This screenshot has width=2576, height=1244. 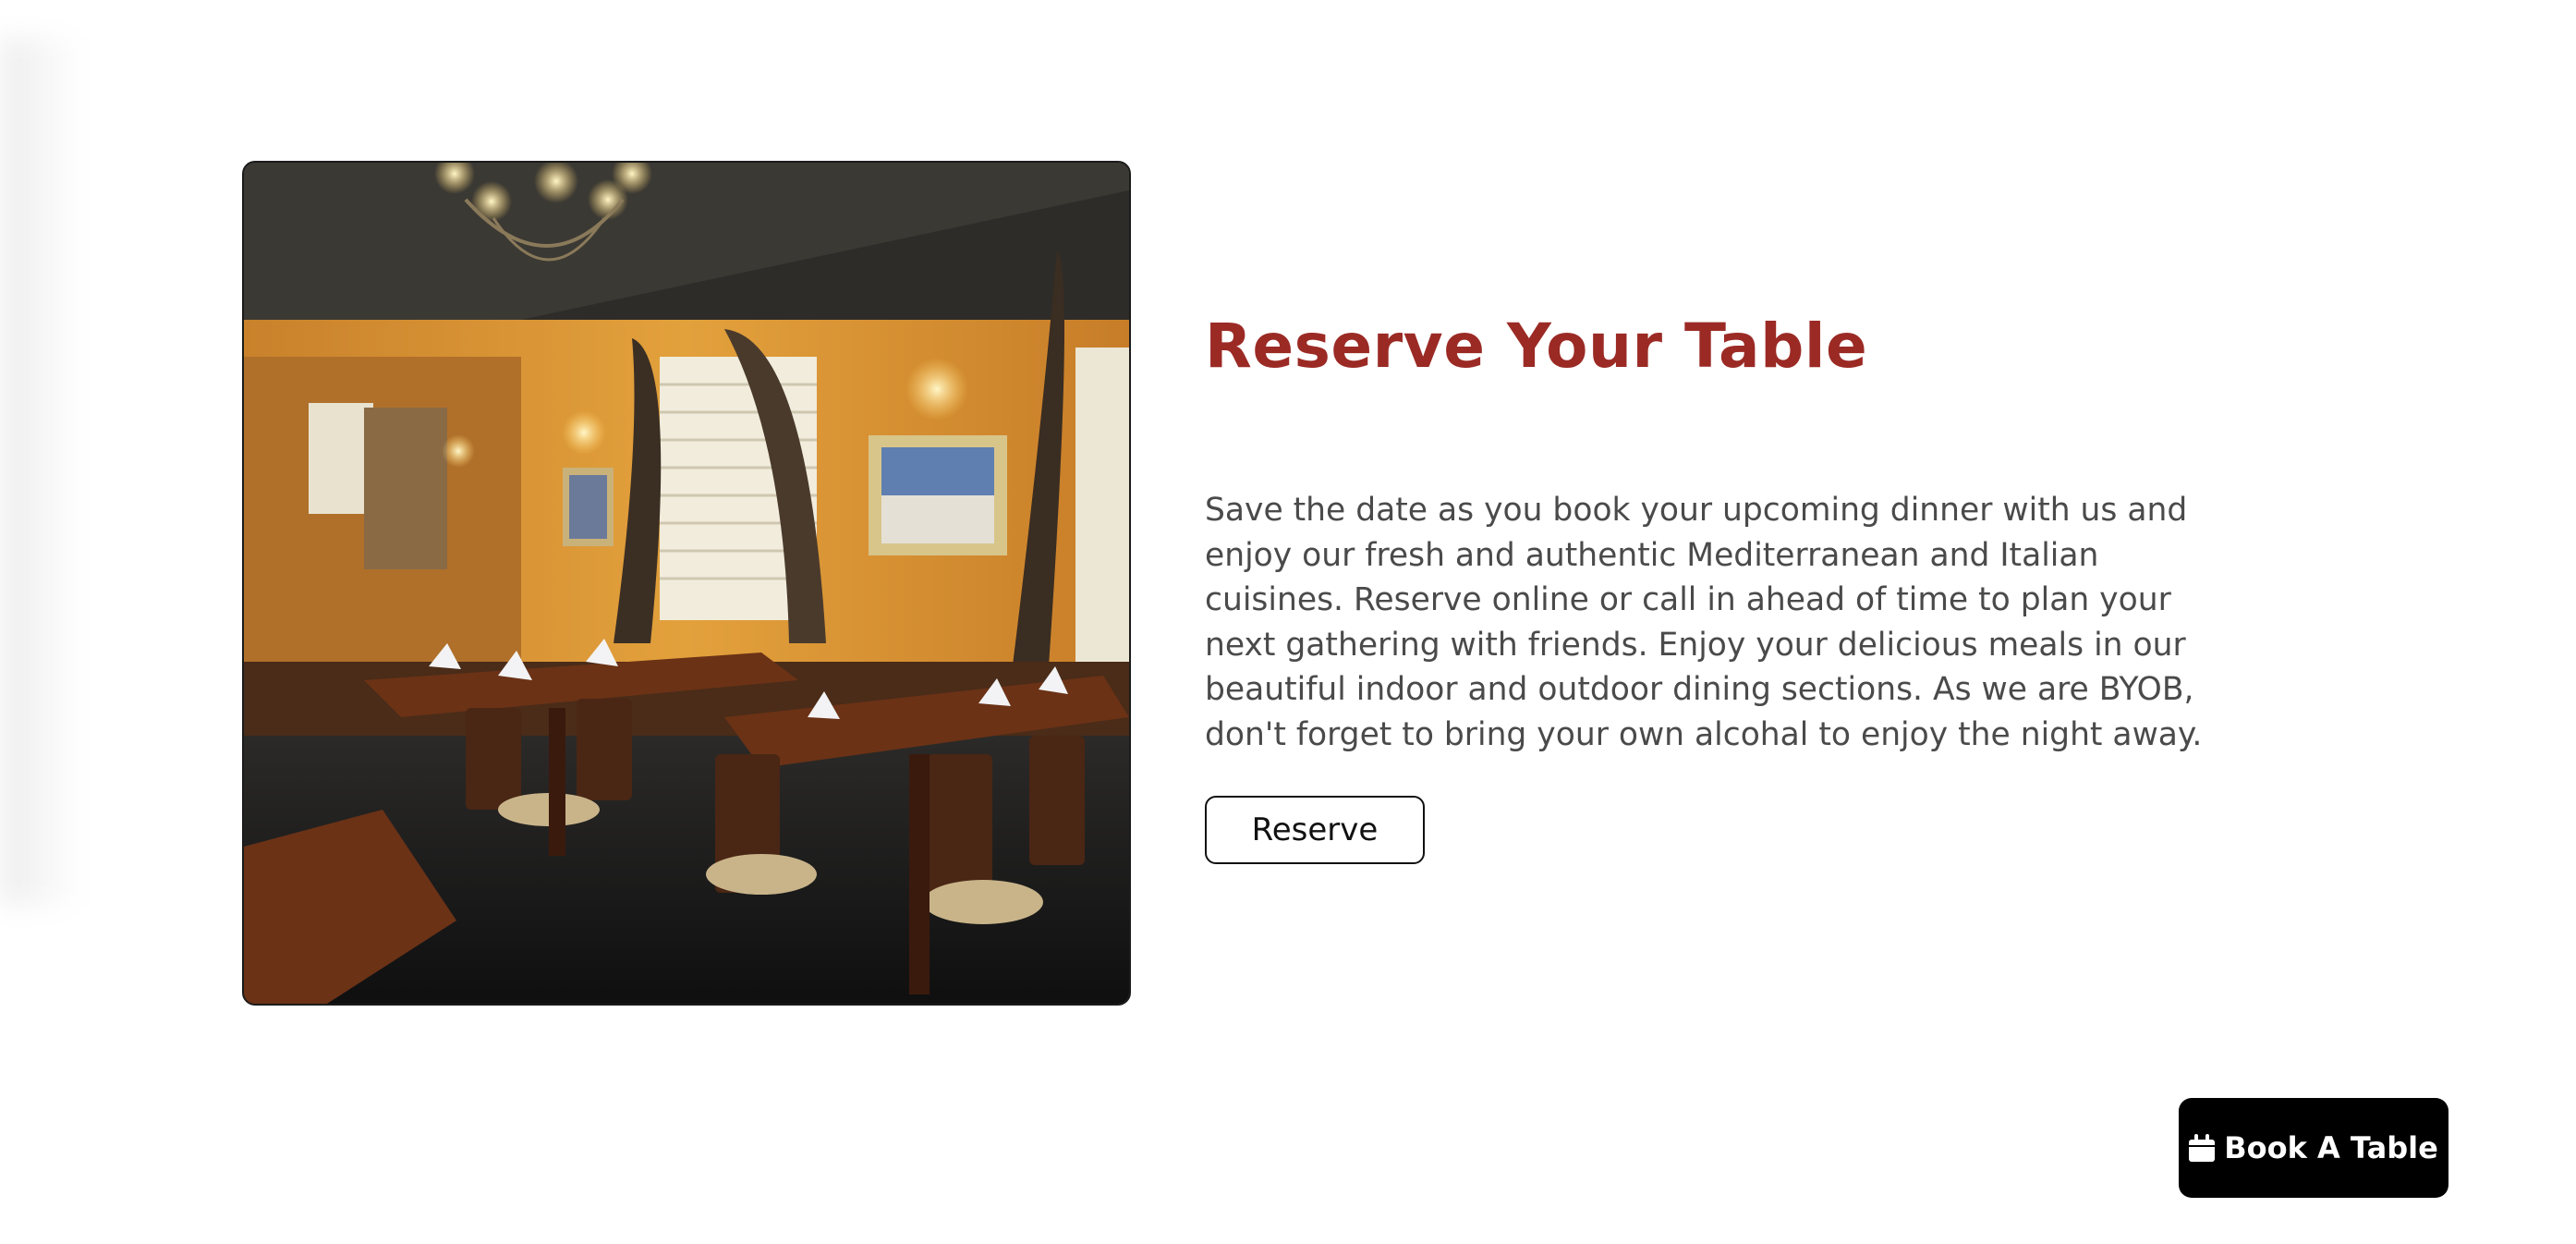 I want to click on edge-shadow, so click(x=41, y=471).